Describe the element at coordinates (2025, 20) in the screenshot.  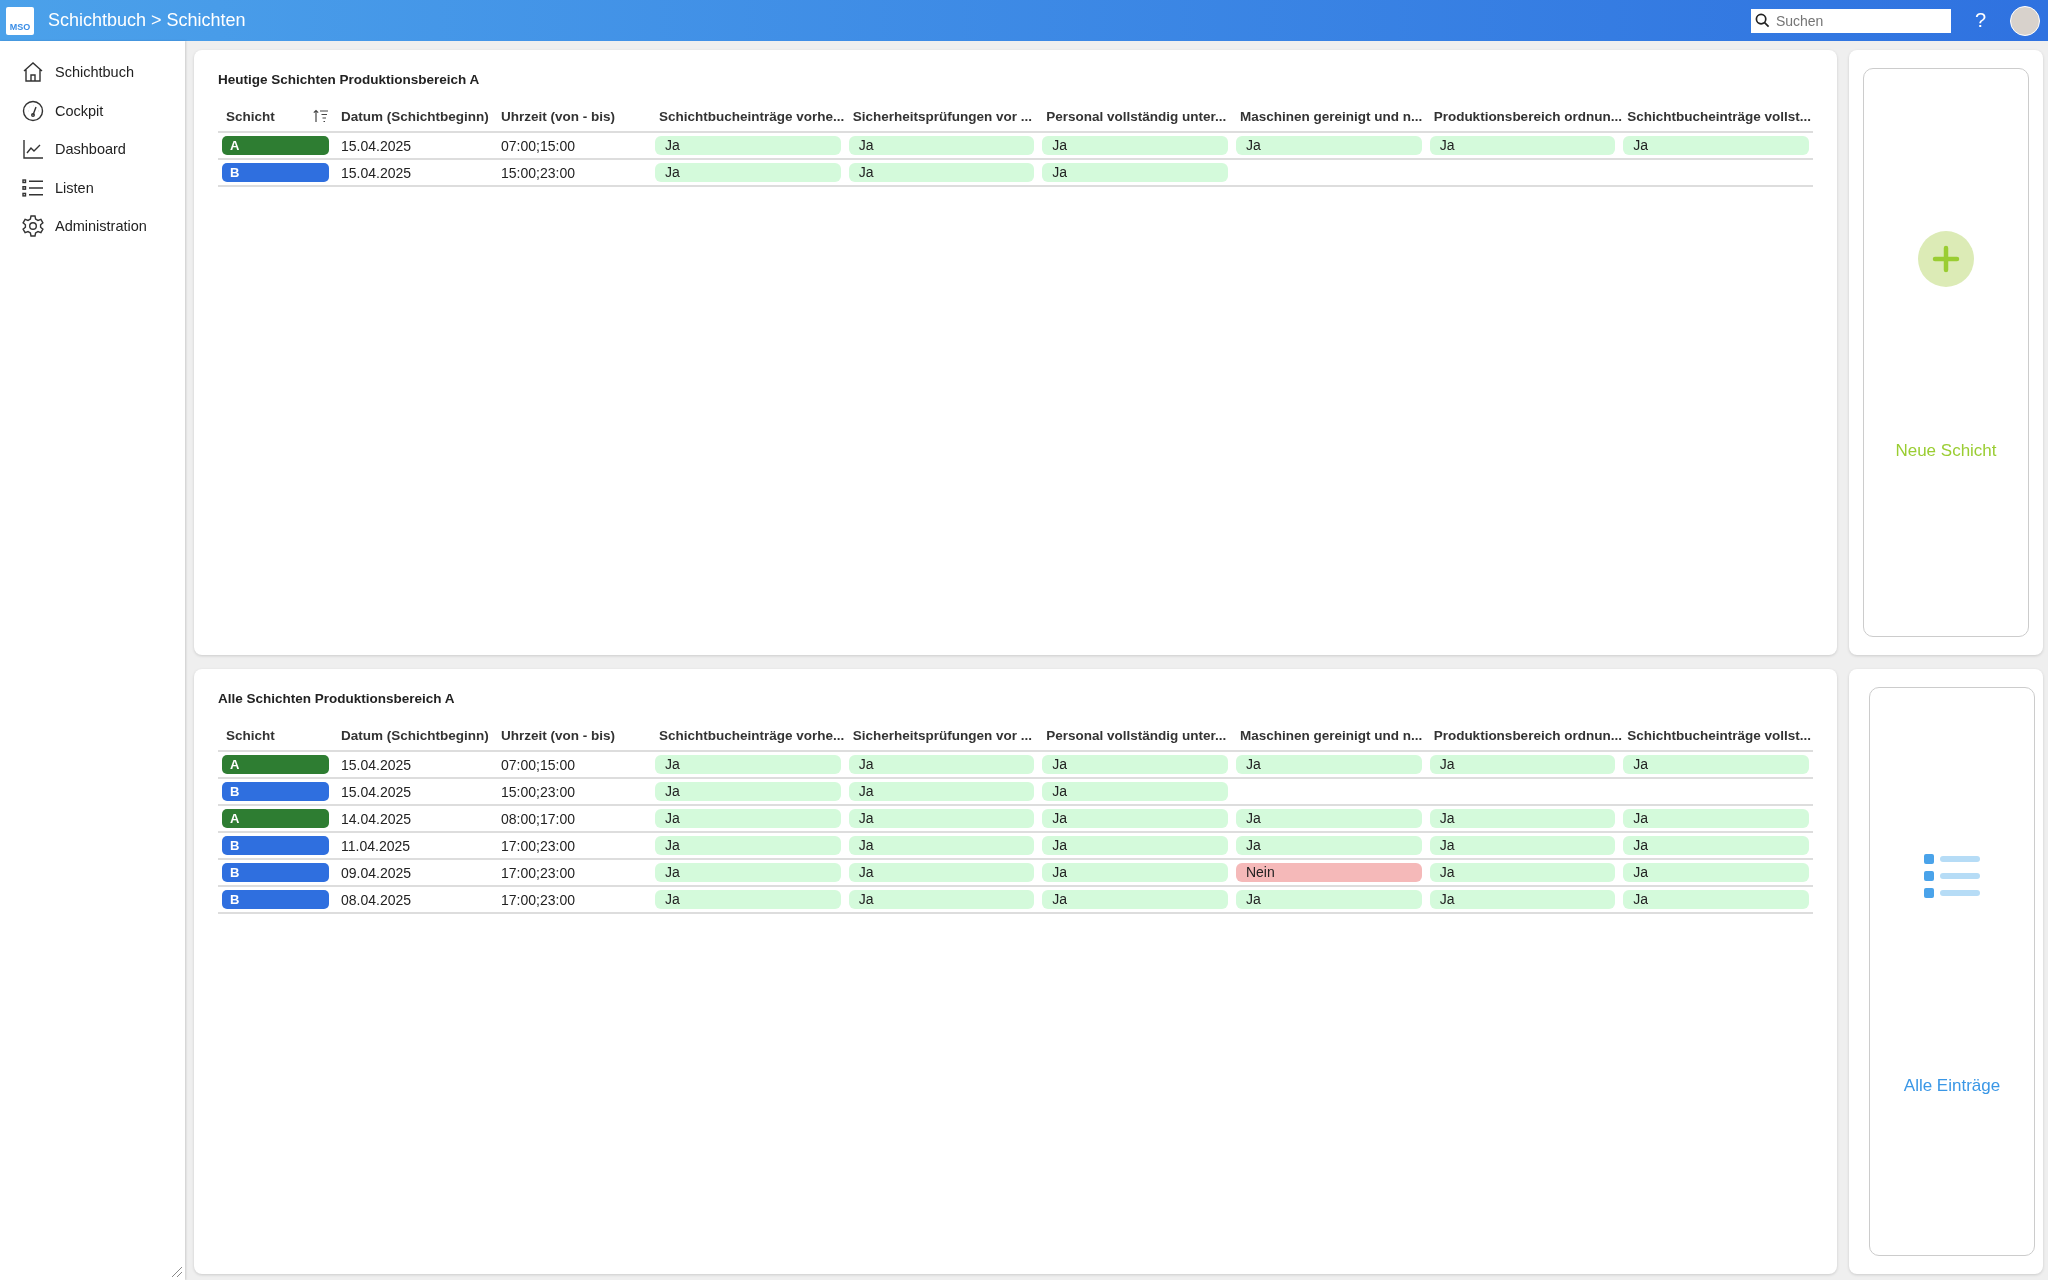
I see `avatar` at that location.